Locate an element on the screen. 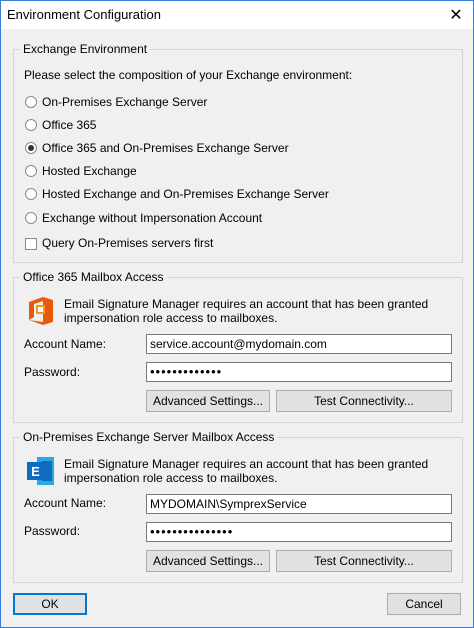 This screenshot has height=628, width=474. close-icon: ✕ is located at coordinates (456, 15).